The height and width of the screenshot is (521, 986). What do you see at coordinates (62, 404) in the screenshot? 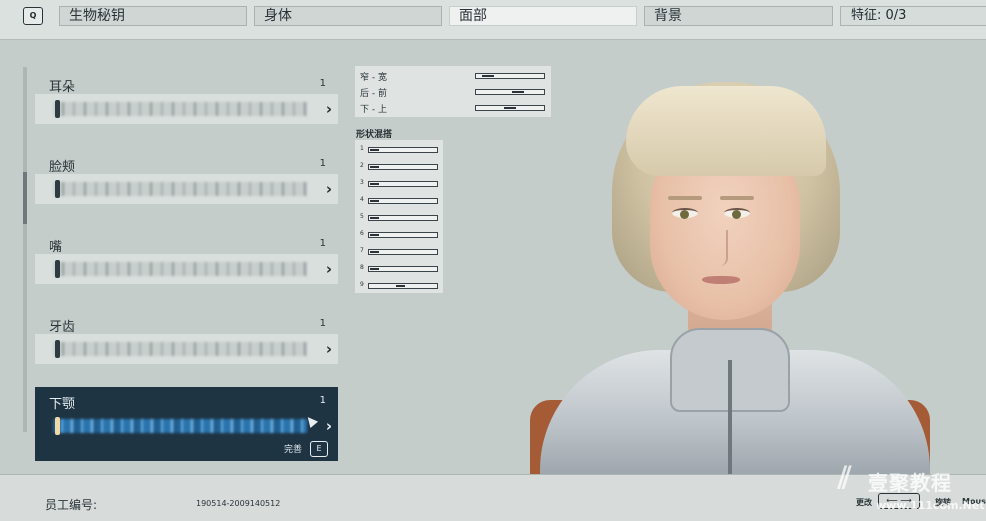
I see `feature-label: 下颚` at bounding box center [62, 404].